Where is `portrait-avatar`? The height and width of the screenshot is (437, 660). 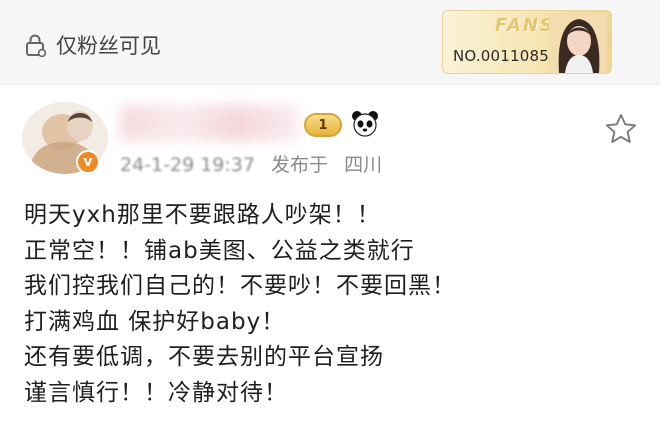 portrait-avatar is located at coordinates (578, 43).